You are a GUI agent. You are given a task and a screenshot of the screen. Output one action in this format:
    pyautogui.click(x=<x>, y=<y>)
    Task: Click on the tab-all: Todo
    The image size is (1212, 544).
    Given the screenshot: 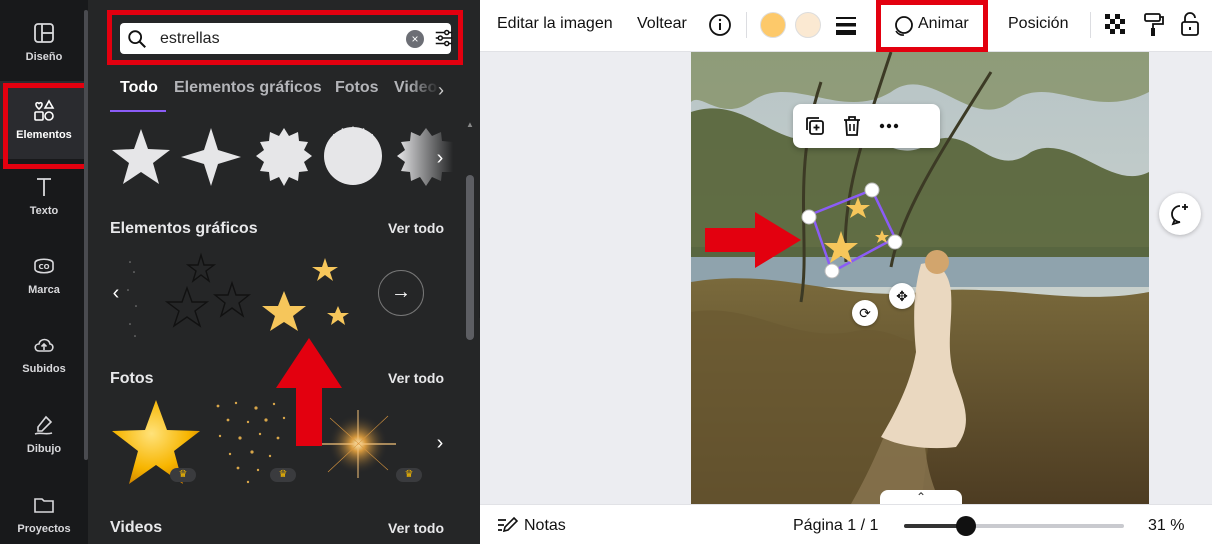 What is the action you would take?
    pyautogui.click(x=139, y=88)
    